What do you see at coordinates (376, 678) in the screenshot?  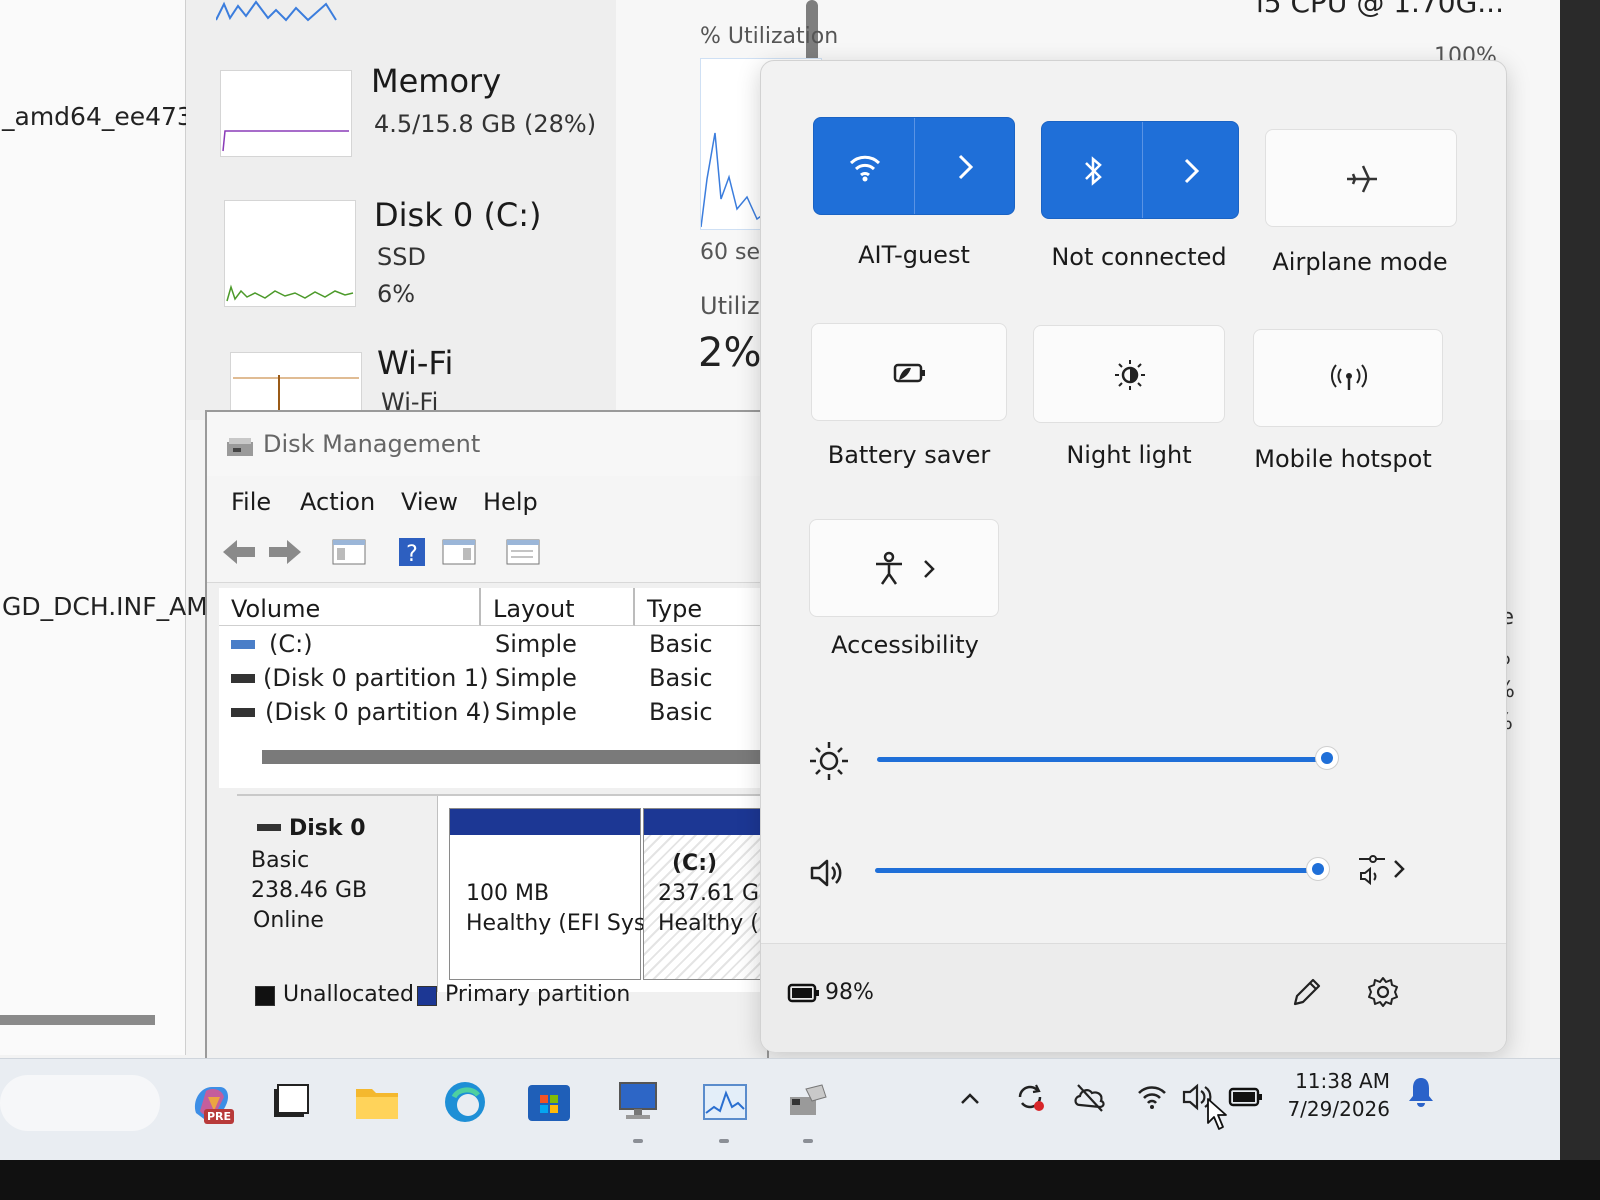 I see `cell-volume: (Disk 0 partition 1)` at bounding box center [376, 678].